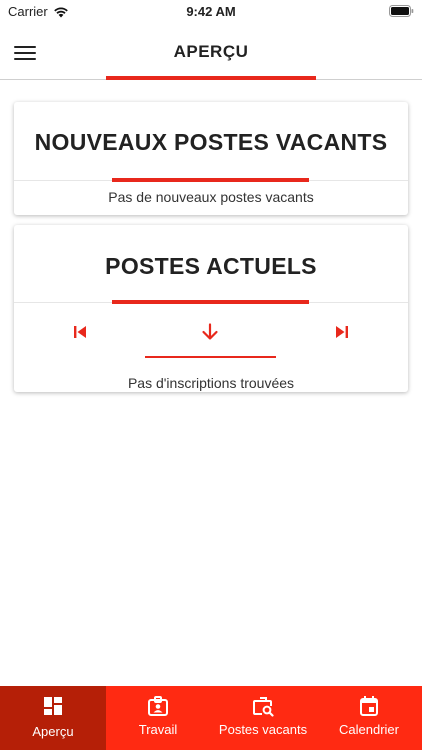 This screenshot has height=750, width=422. What do you see at coordinates (158, 706) in the screenshot?
I see `badge-icon` at bounding box center [158, 706].